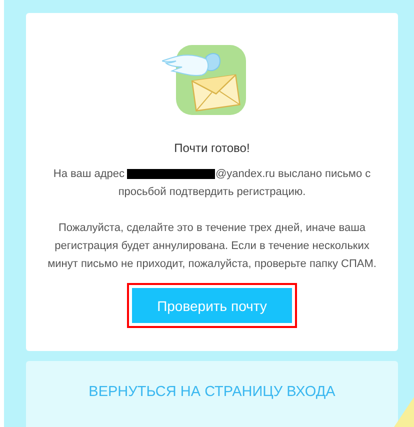  I want to click on check-mail-button: Проверить почту, so click(212, 305).